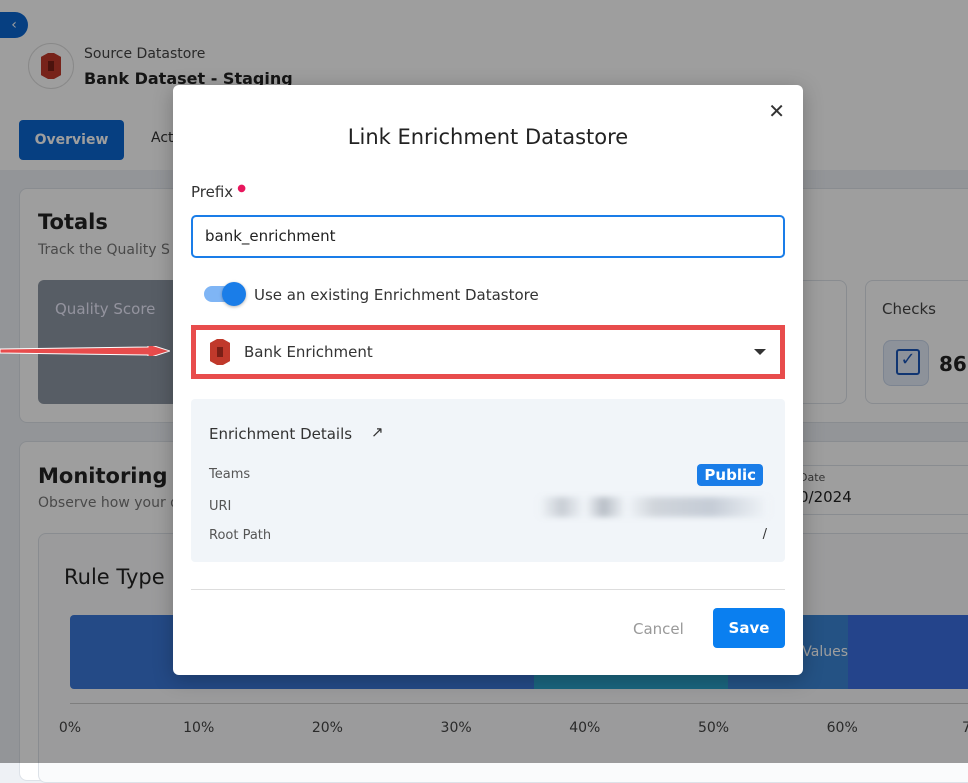 This screenshot has width=968, height=783. What do you see at coordinates (396, 295) in the screenshot?
I see `toggle-label: Use an existing Enrichment Datastore` at bounding box center [396, 295].